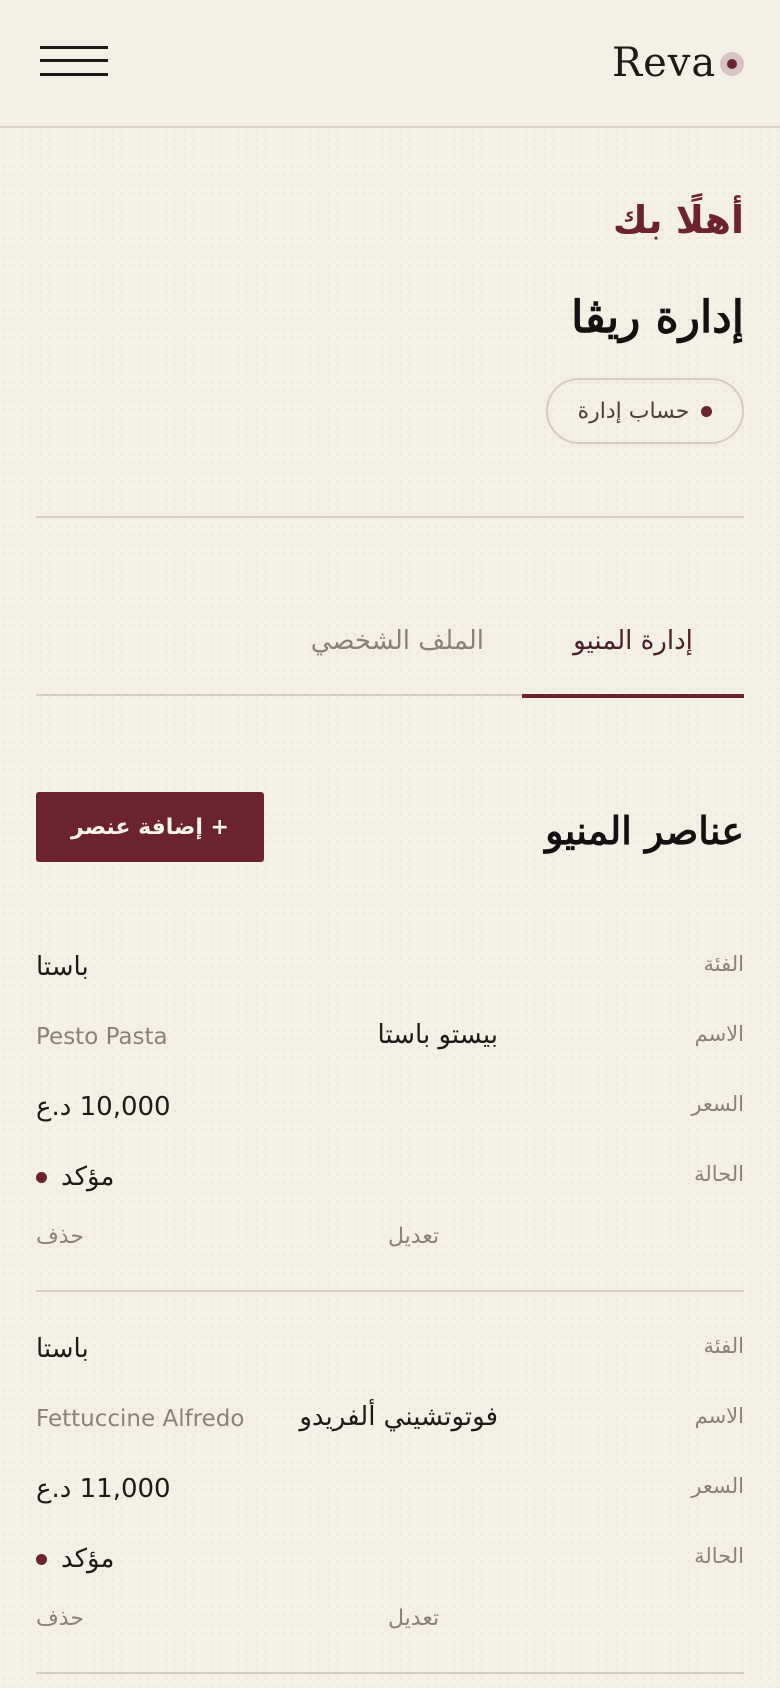 The width and height of the screenshot is (780, 1688). Describe the element at coordinates (397, 641) in the screenshot. I see `tab-profile: الملف الشخصي` at that location.